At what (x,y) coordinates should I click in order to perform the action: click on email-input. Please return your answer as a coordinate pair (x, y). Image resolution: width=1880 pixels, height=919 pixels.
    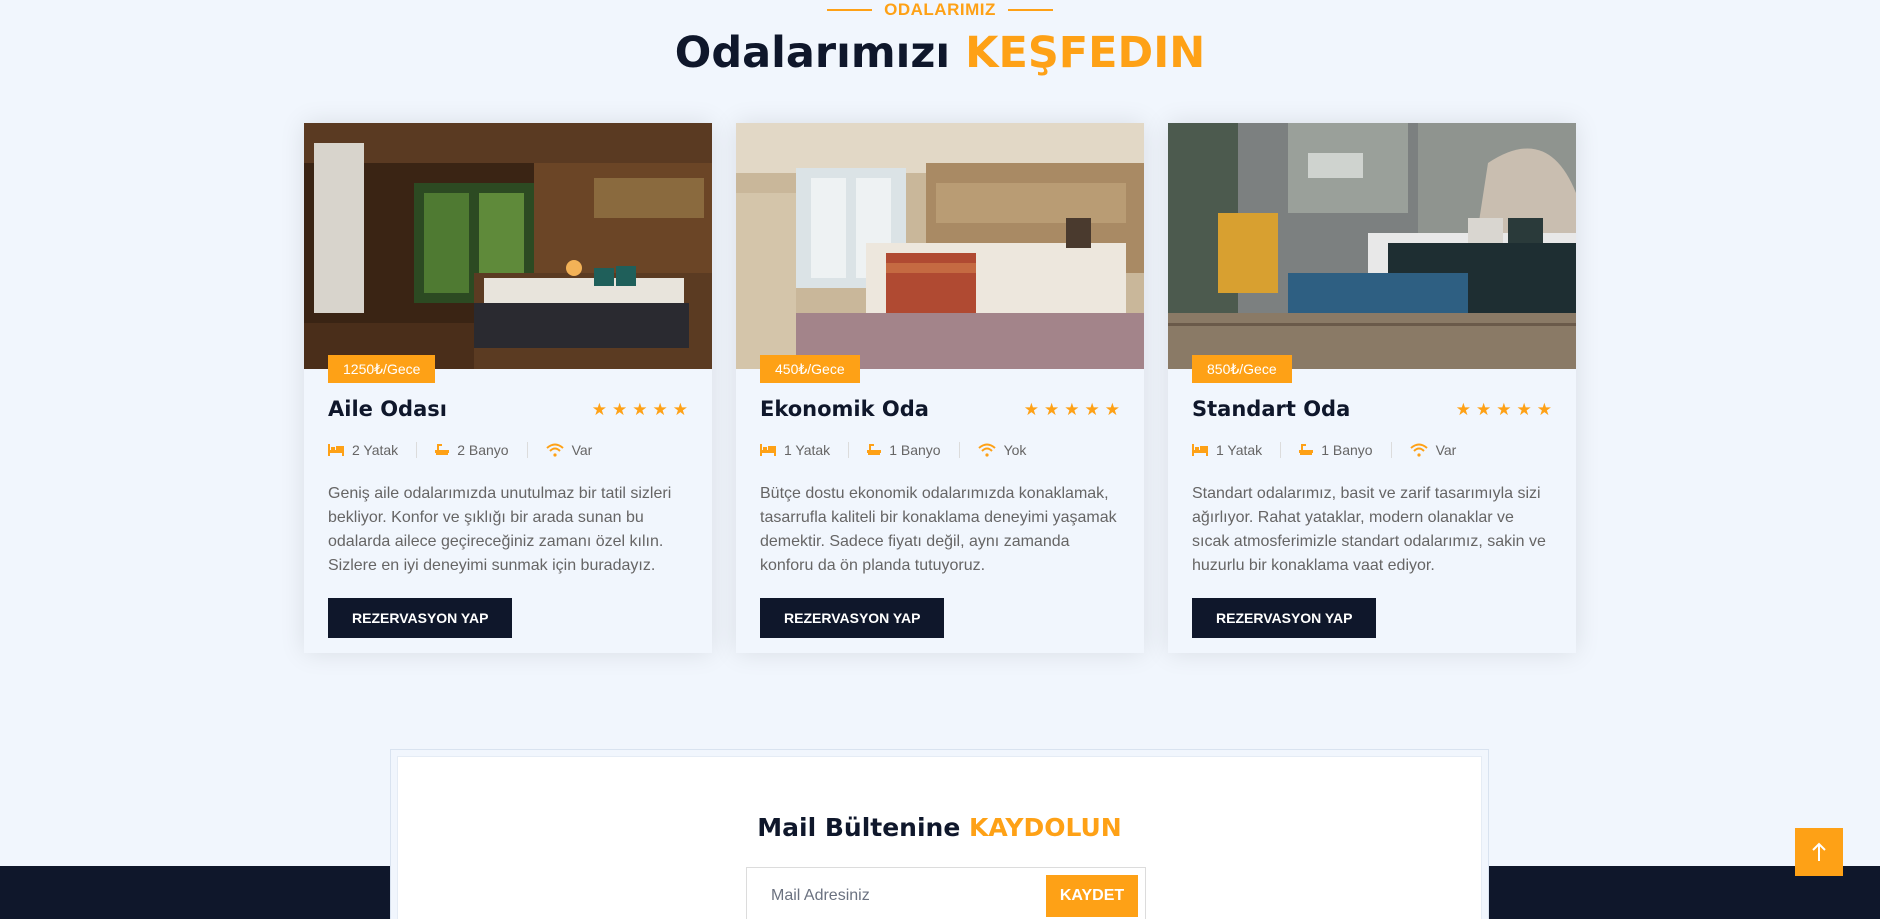
    Looking at the image, I should click on (892, 893).